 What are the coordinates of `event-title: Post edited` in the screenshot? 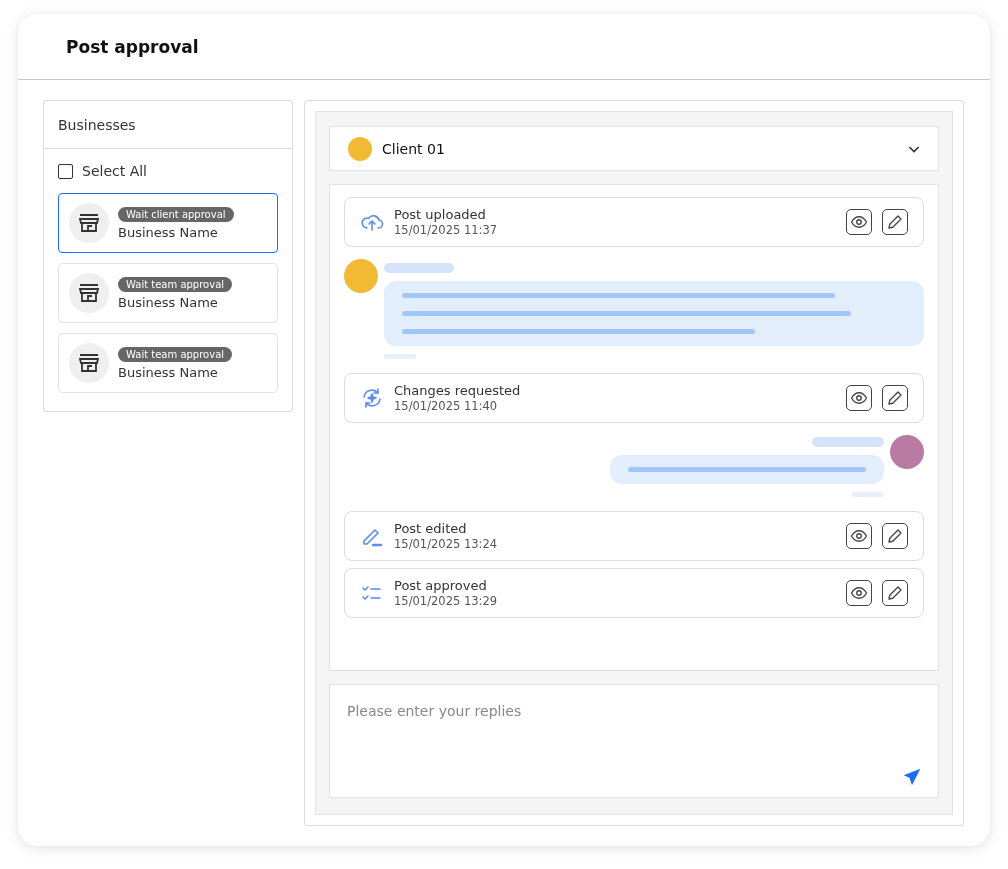 It's located at (431, 528).